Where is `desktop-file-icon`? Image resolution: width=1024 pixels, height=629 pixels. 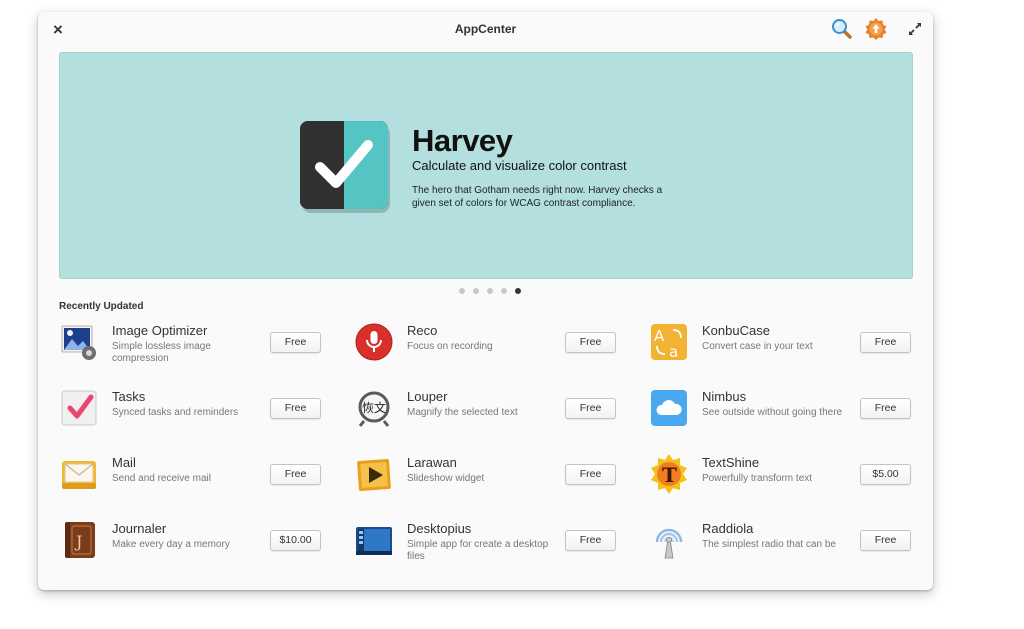 desktop-file-icon is located at coordinates (374, 541).